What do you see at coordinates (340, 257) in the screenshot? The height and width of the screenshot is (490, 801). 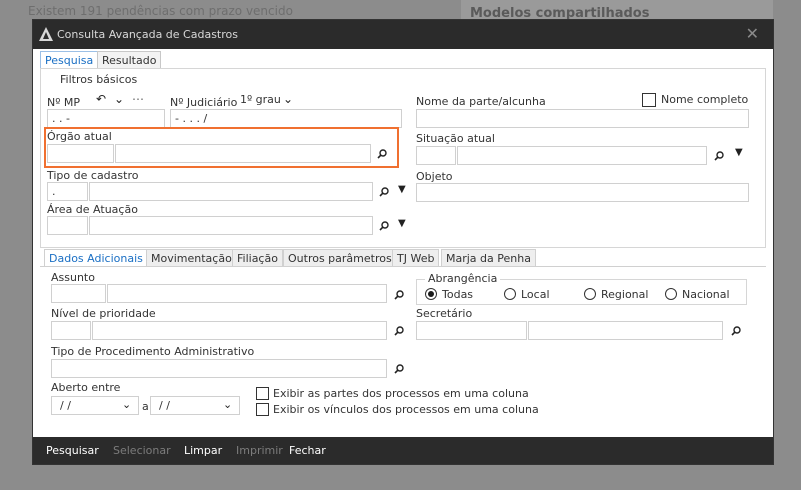 I see `subtab-outros-parametros: Outros parâmetros` at bounding box center [340, 257].